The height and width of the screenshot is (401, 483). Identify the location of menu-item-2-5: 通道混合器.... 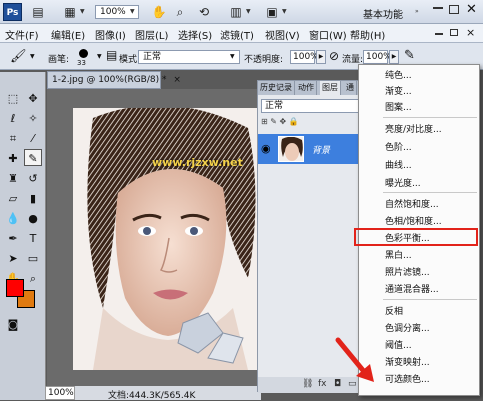
(420, 290).